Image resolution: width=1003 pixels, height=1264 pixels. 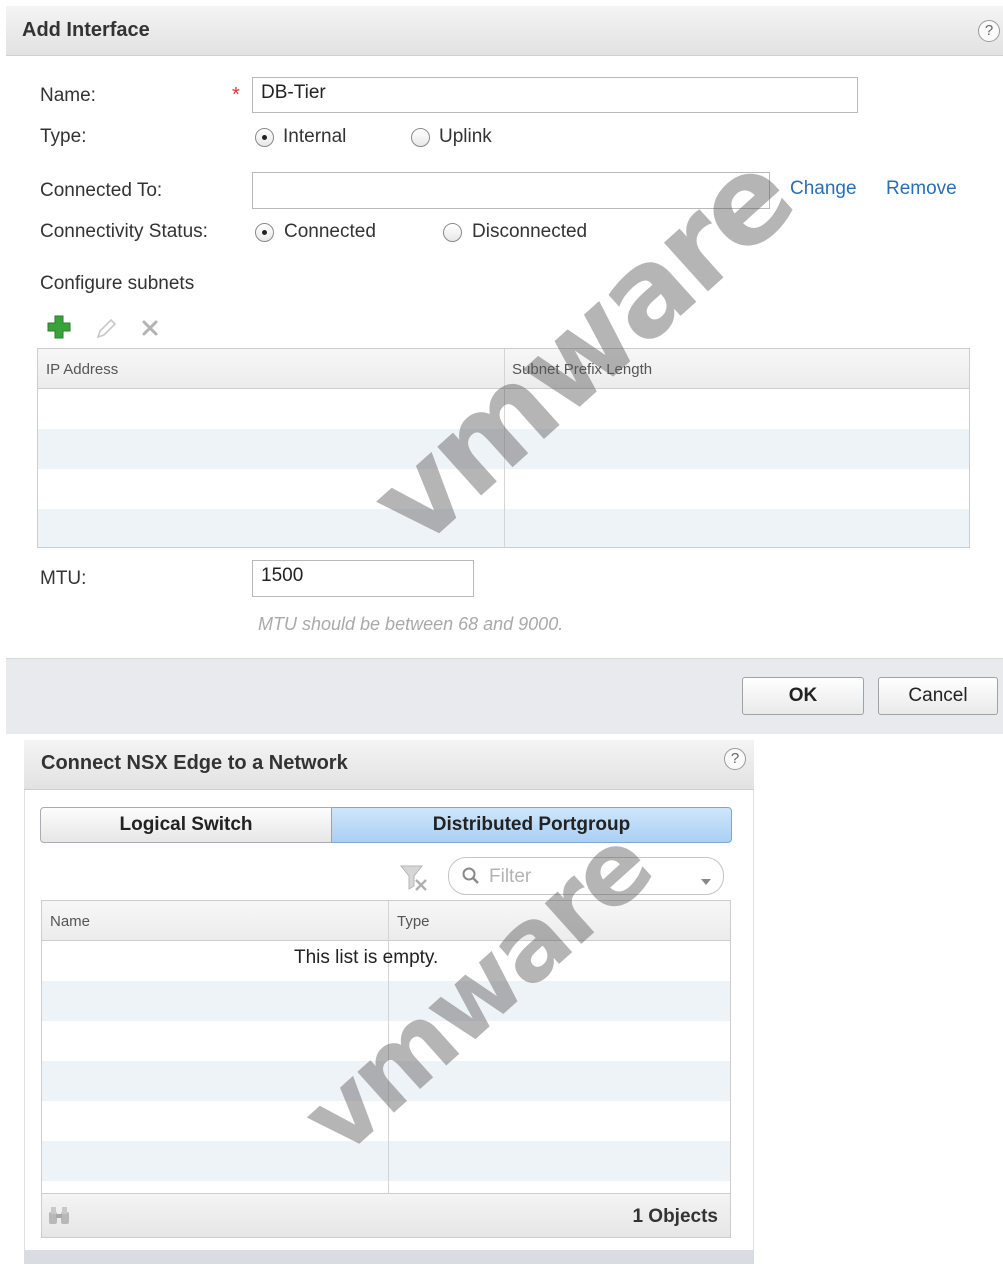 I want to click on connected-to-label: Connected To:, so click(x=101, y=190).